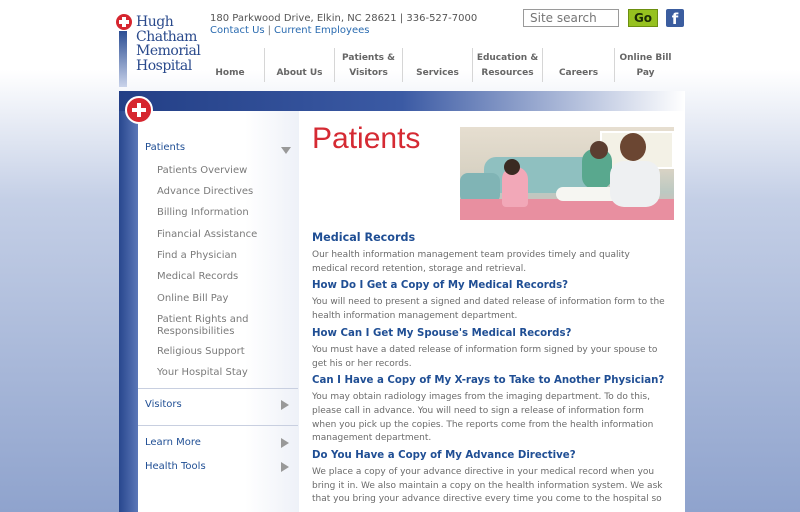 This screenshot has width=800, height=512. I want to click on logo-line-1: Hugh, so click(155, 22).